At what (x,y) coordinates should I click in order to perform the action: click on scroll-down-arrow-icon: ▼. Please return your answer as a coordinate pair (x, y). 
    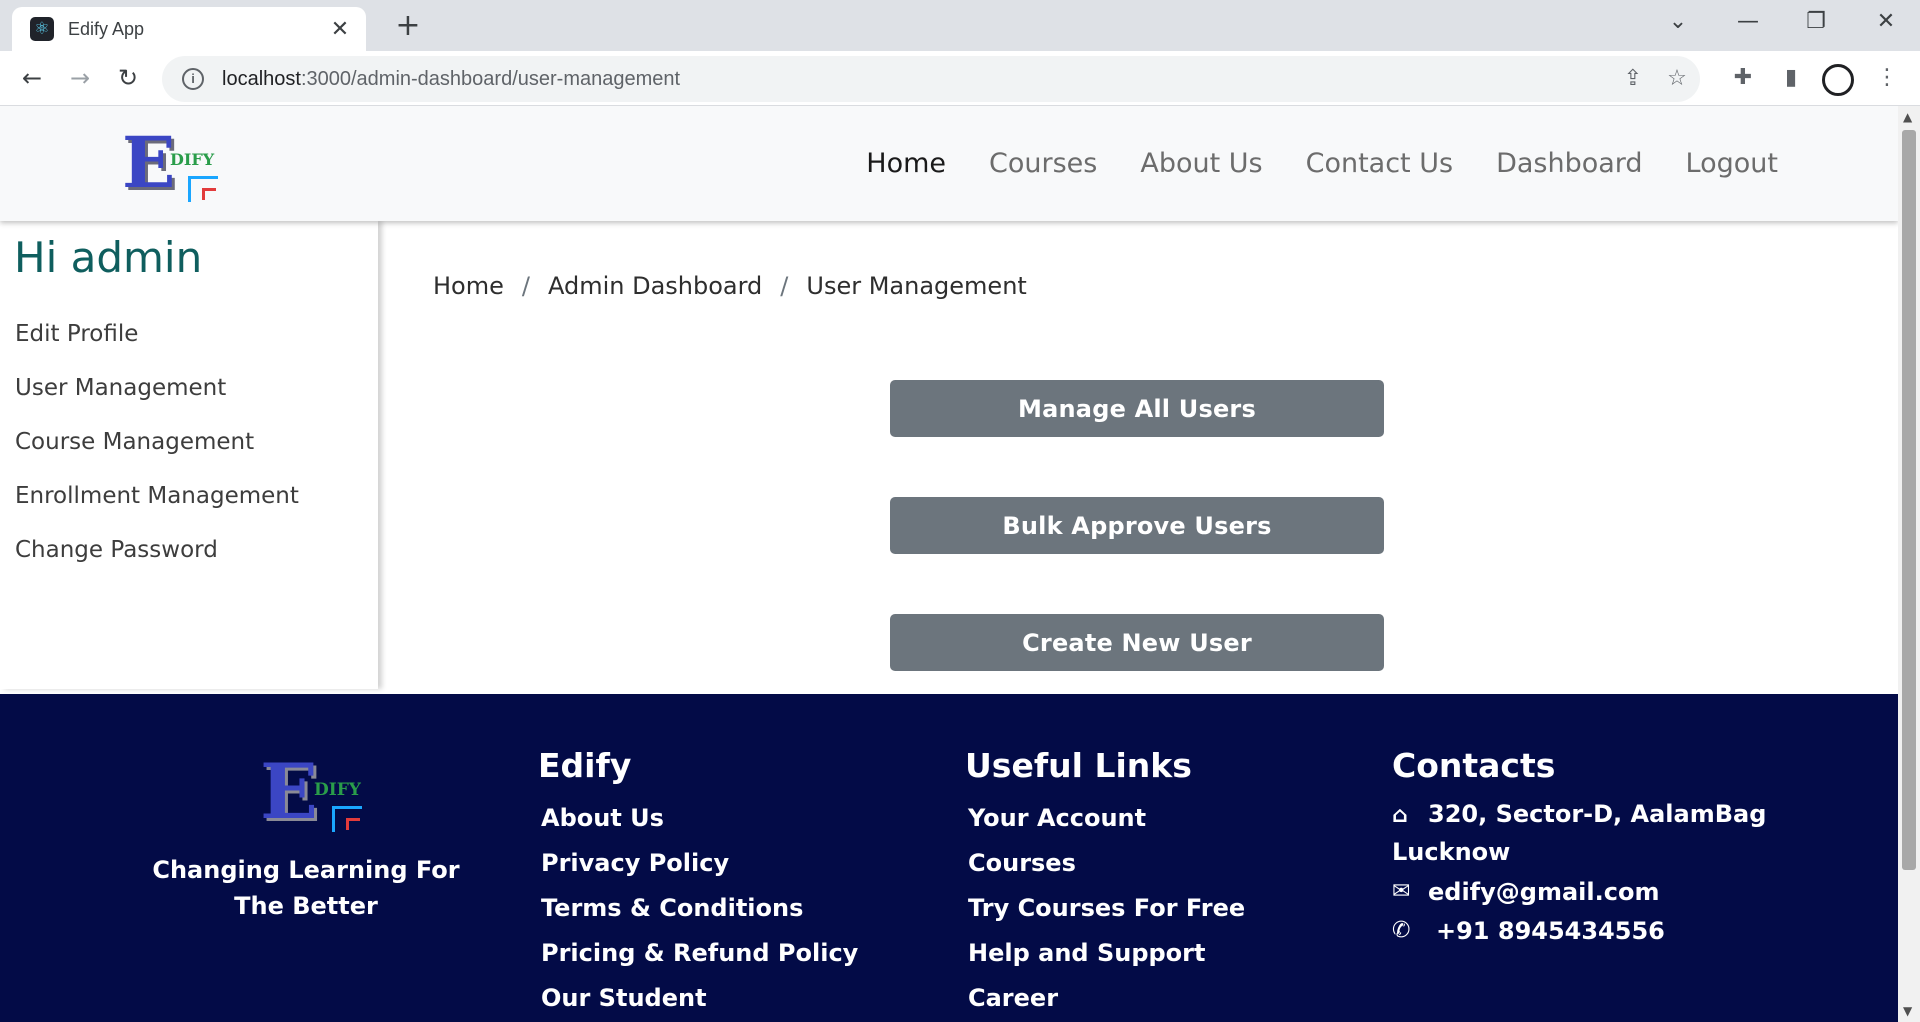
    Looking at the image, I should click on (1907, 1011).